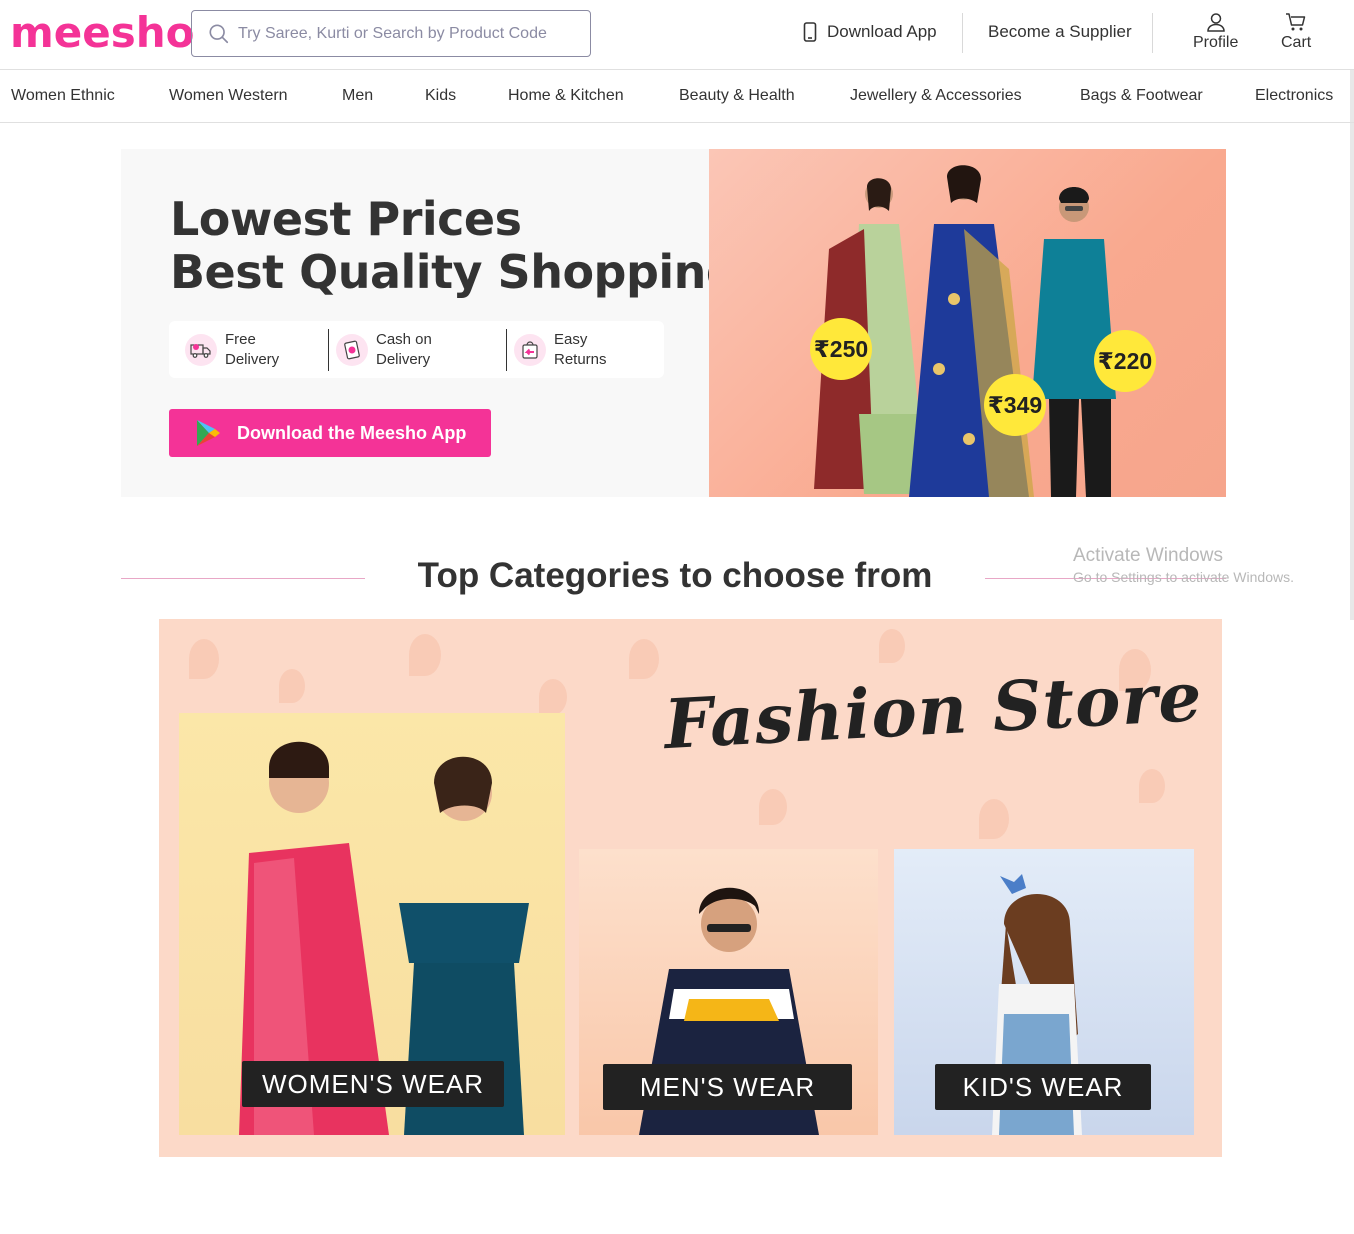 Image resolution: width=1354 pixels, height=1234 pixels. I want to click on section-title: Top Categories to choose from, so click(675, 575).